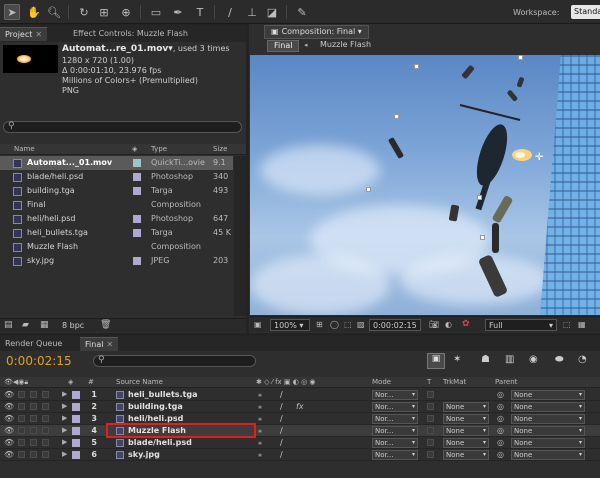 This screenshot has width=600, height=478. Describe the element at coordinates (155, 418) in the screenshot. I see `layer-name: heli/heli.psd` at that location.